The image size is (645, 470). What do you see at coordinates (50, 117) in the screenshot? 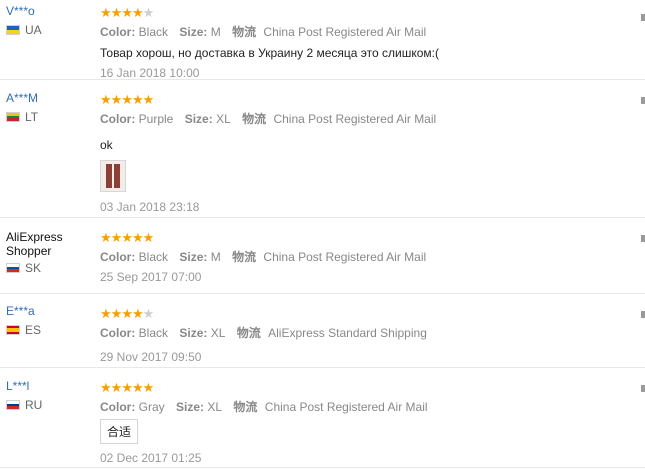
I see `reviewer-country: LT` at bounding box center [50, 117].